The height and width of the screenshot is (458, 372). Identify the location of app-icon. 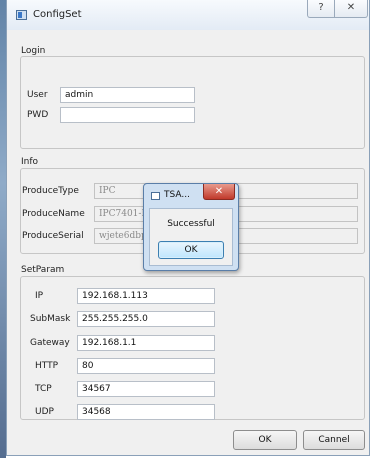
(21, 15).